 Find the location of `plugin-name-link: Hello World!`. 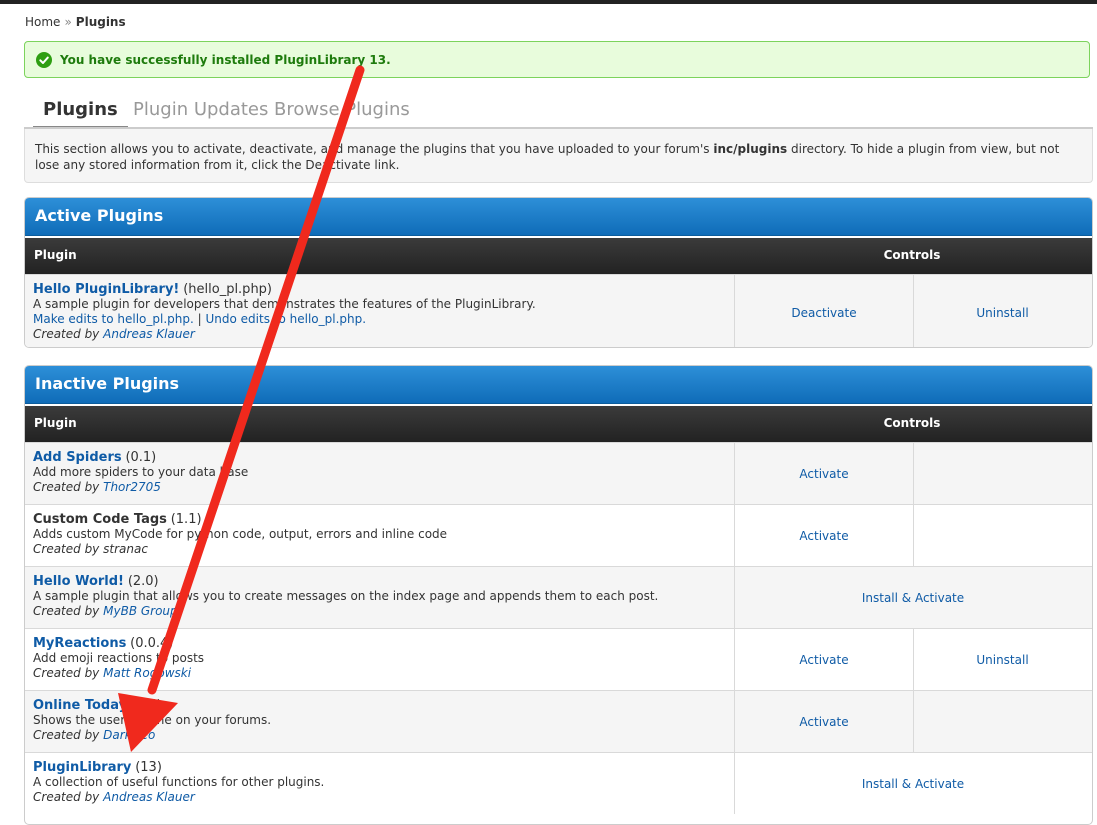

plugin-name-link: Hello World! is located at coordinates (78, 581).